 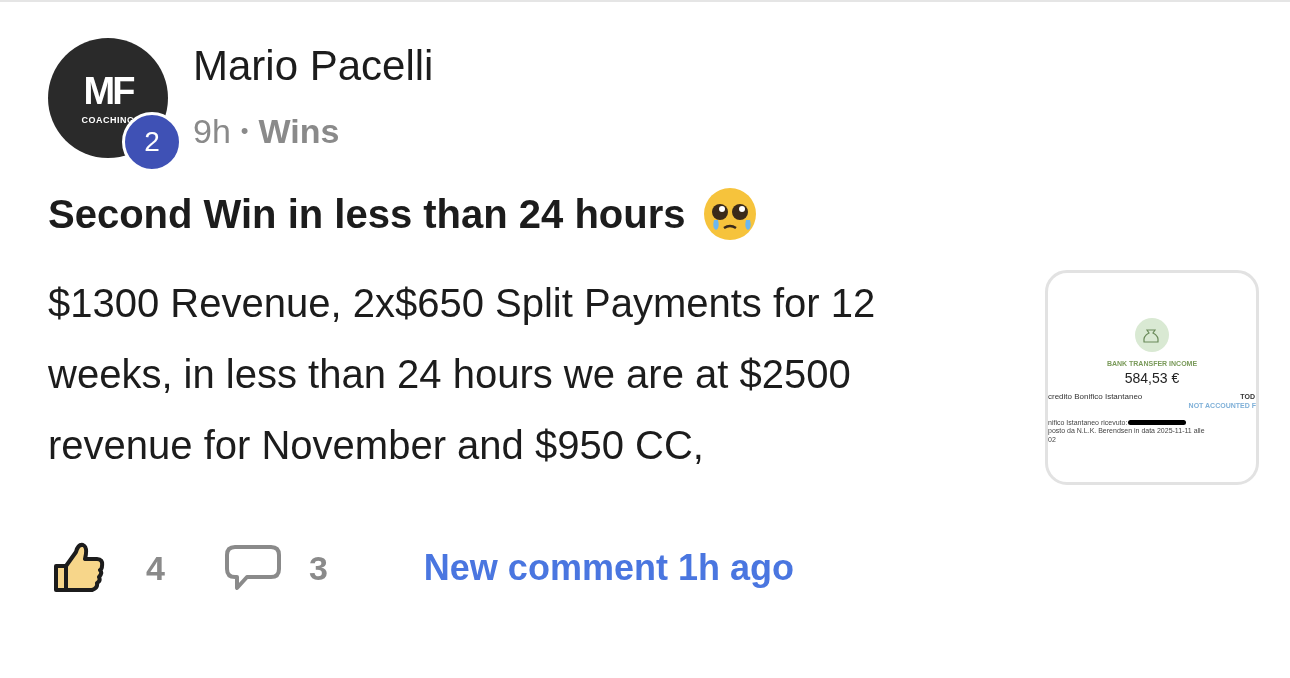 I want to click on amount: 584,53 €, so click(x=1152, y=378).